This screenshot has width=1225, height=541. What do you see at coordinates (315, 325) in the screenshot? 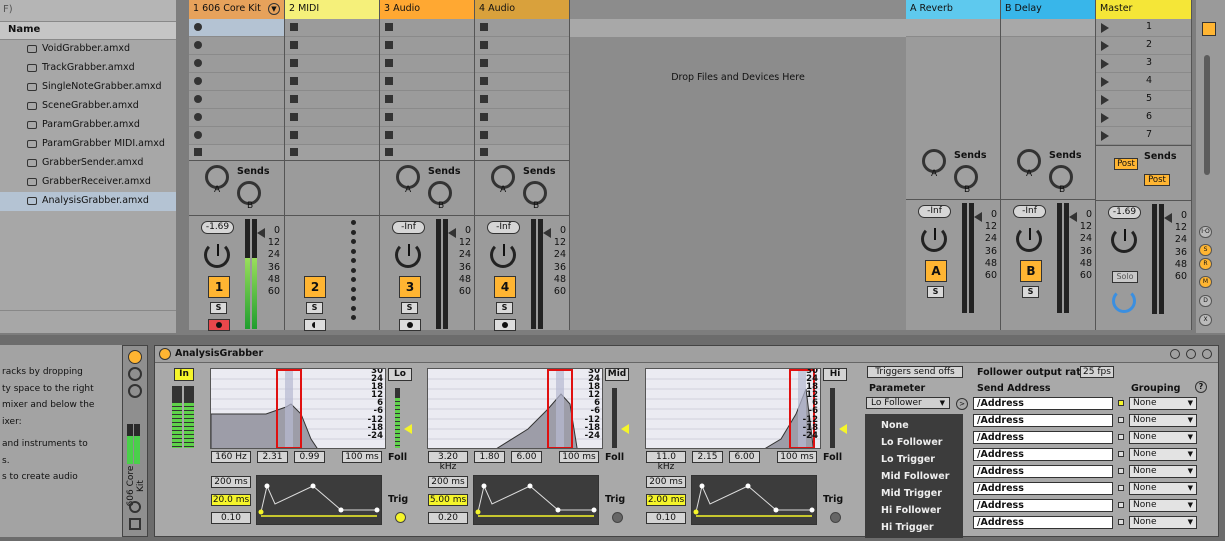
I see `monitor-button` at bounding box center [315, 325].